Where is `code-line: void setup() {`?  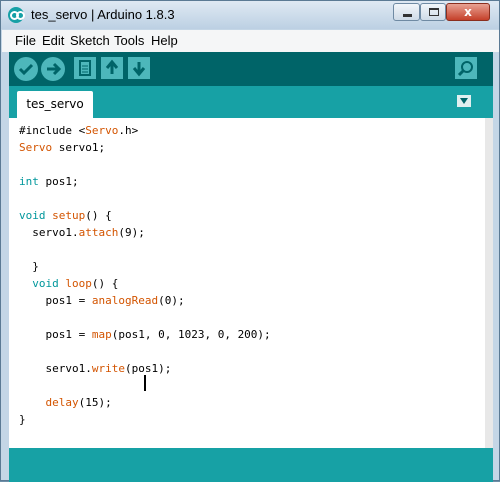
code-line: void setup() { is located at coordinates (65, 215).